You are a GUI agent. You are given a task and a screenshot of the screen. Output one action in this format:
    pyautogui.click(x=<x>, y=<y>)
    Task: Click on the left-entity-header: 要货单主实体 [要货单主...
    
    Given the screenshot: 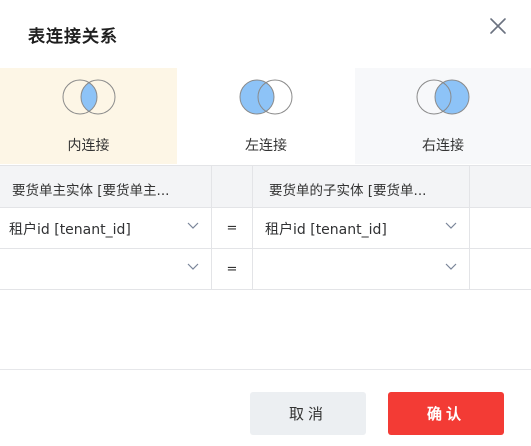 What is the action you would take?
    pyautogui.click(x=91, y=191)
    